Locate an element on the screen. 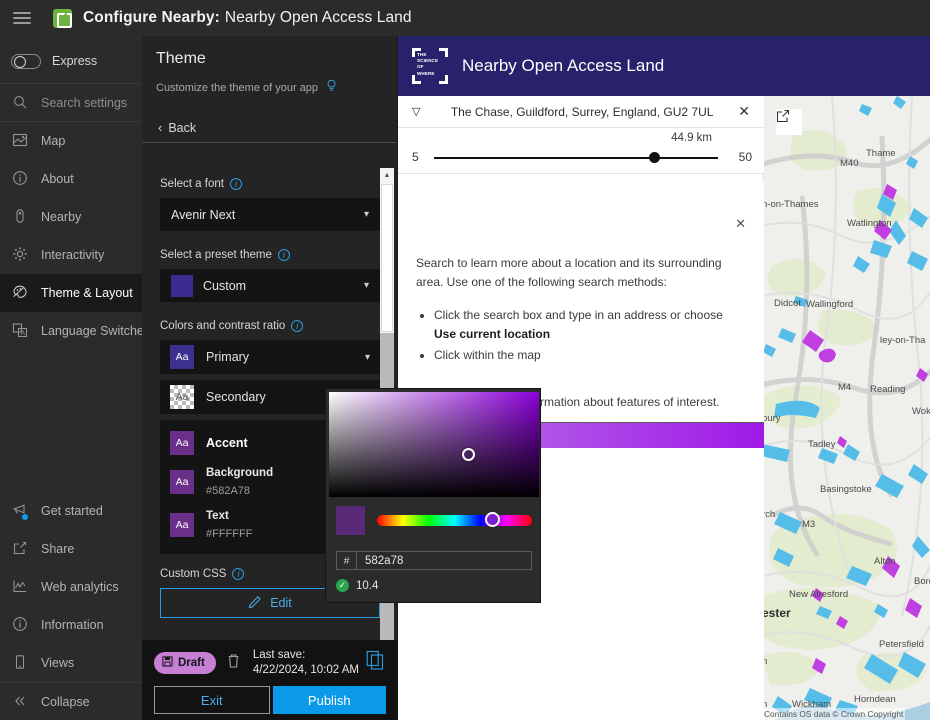 Image resolution: width=930 pixels, height=720 pixels. sidebar-item-information: Information is located at coordinates (71, 625).